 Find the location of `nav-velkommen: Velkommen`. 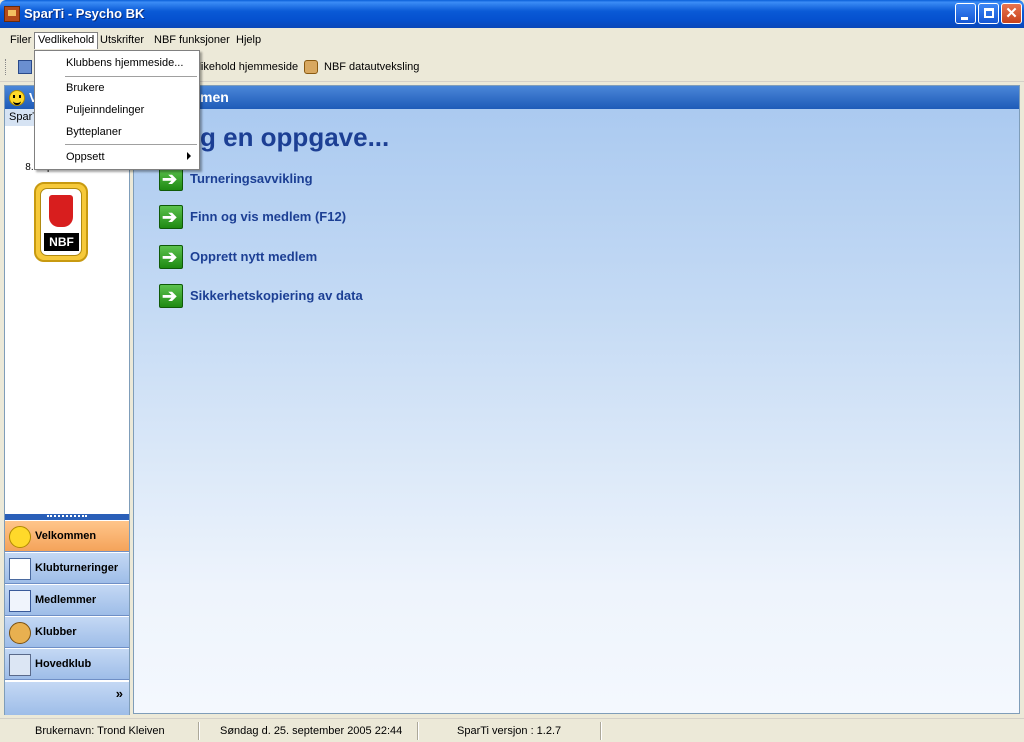

nav-velkommen: Velkommen is located at coordinates (67, 536).